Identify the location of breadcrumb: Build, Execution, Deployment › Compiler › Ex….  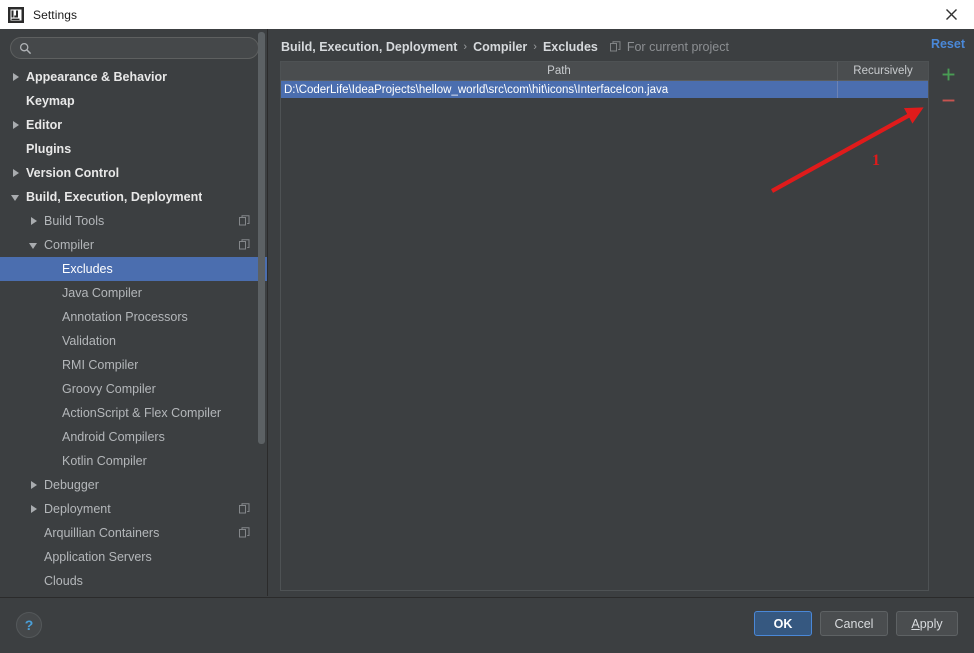
(505, 47).